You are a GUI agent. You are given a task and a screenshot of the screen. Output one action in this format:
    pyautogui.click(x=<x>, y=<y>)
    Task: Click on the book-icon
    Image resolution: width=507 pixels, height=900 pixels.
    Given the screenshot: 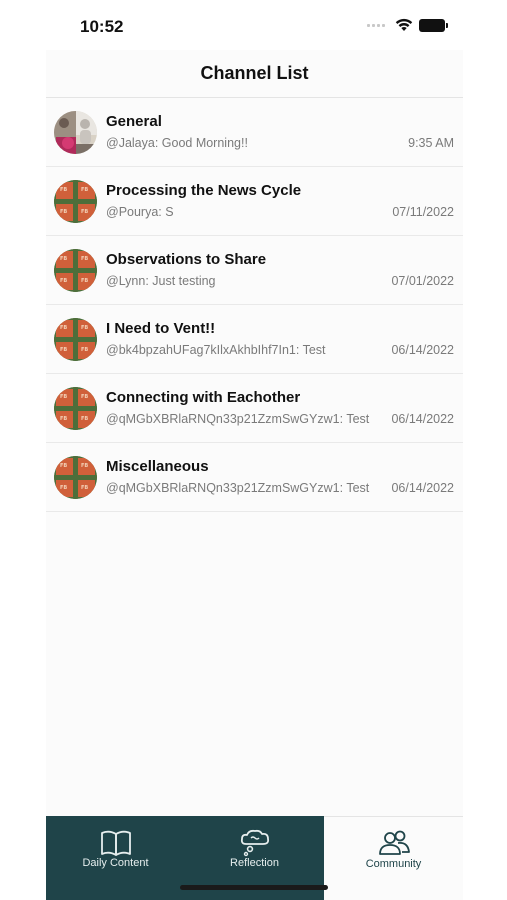 What is the action you would take?
    pyautogui.click(x=115, y=843)
    